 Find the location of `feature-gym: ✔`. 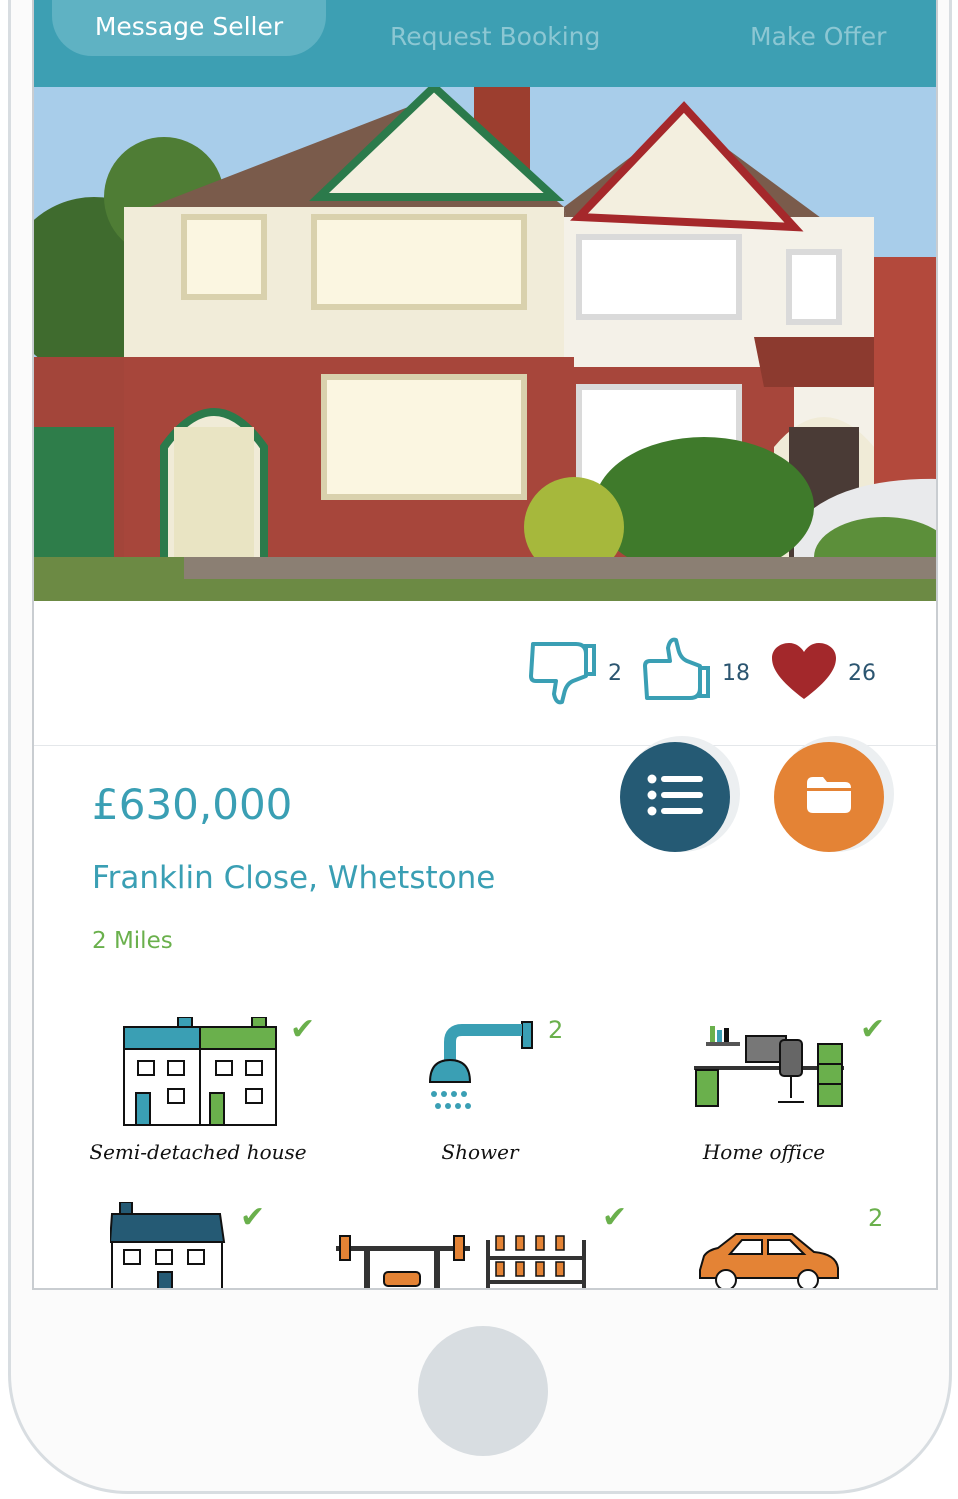

feature-gym: ✔ is located at coordinates (478, 1244).